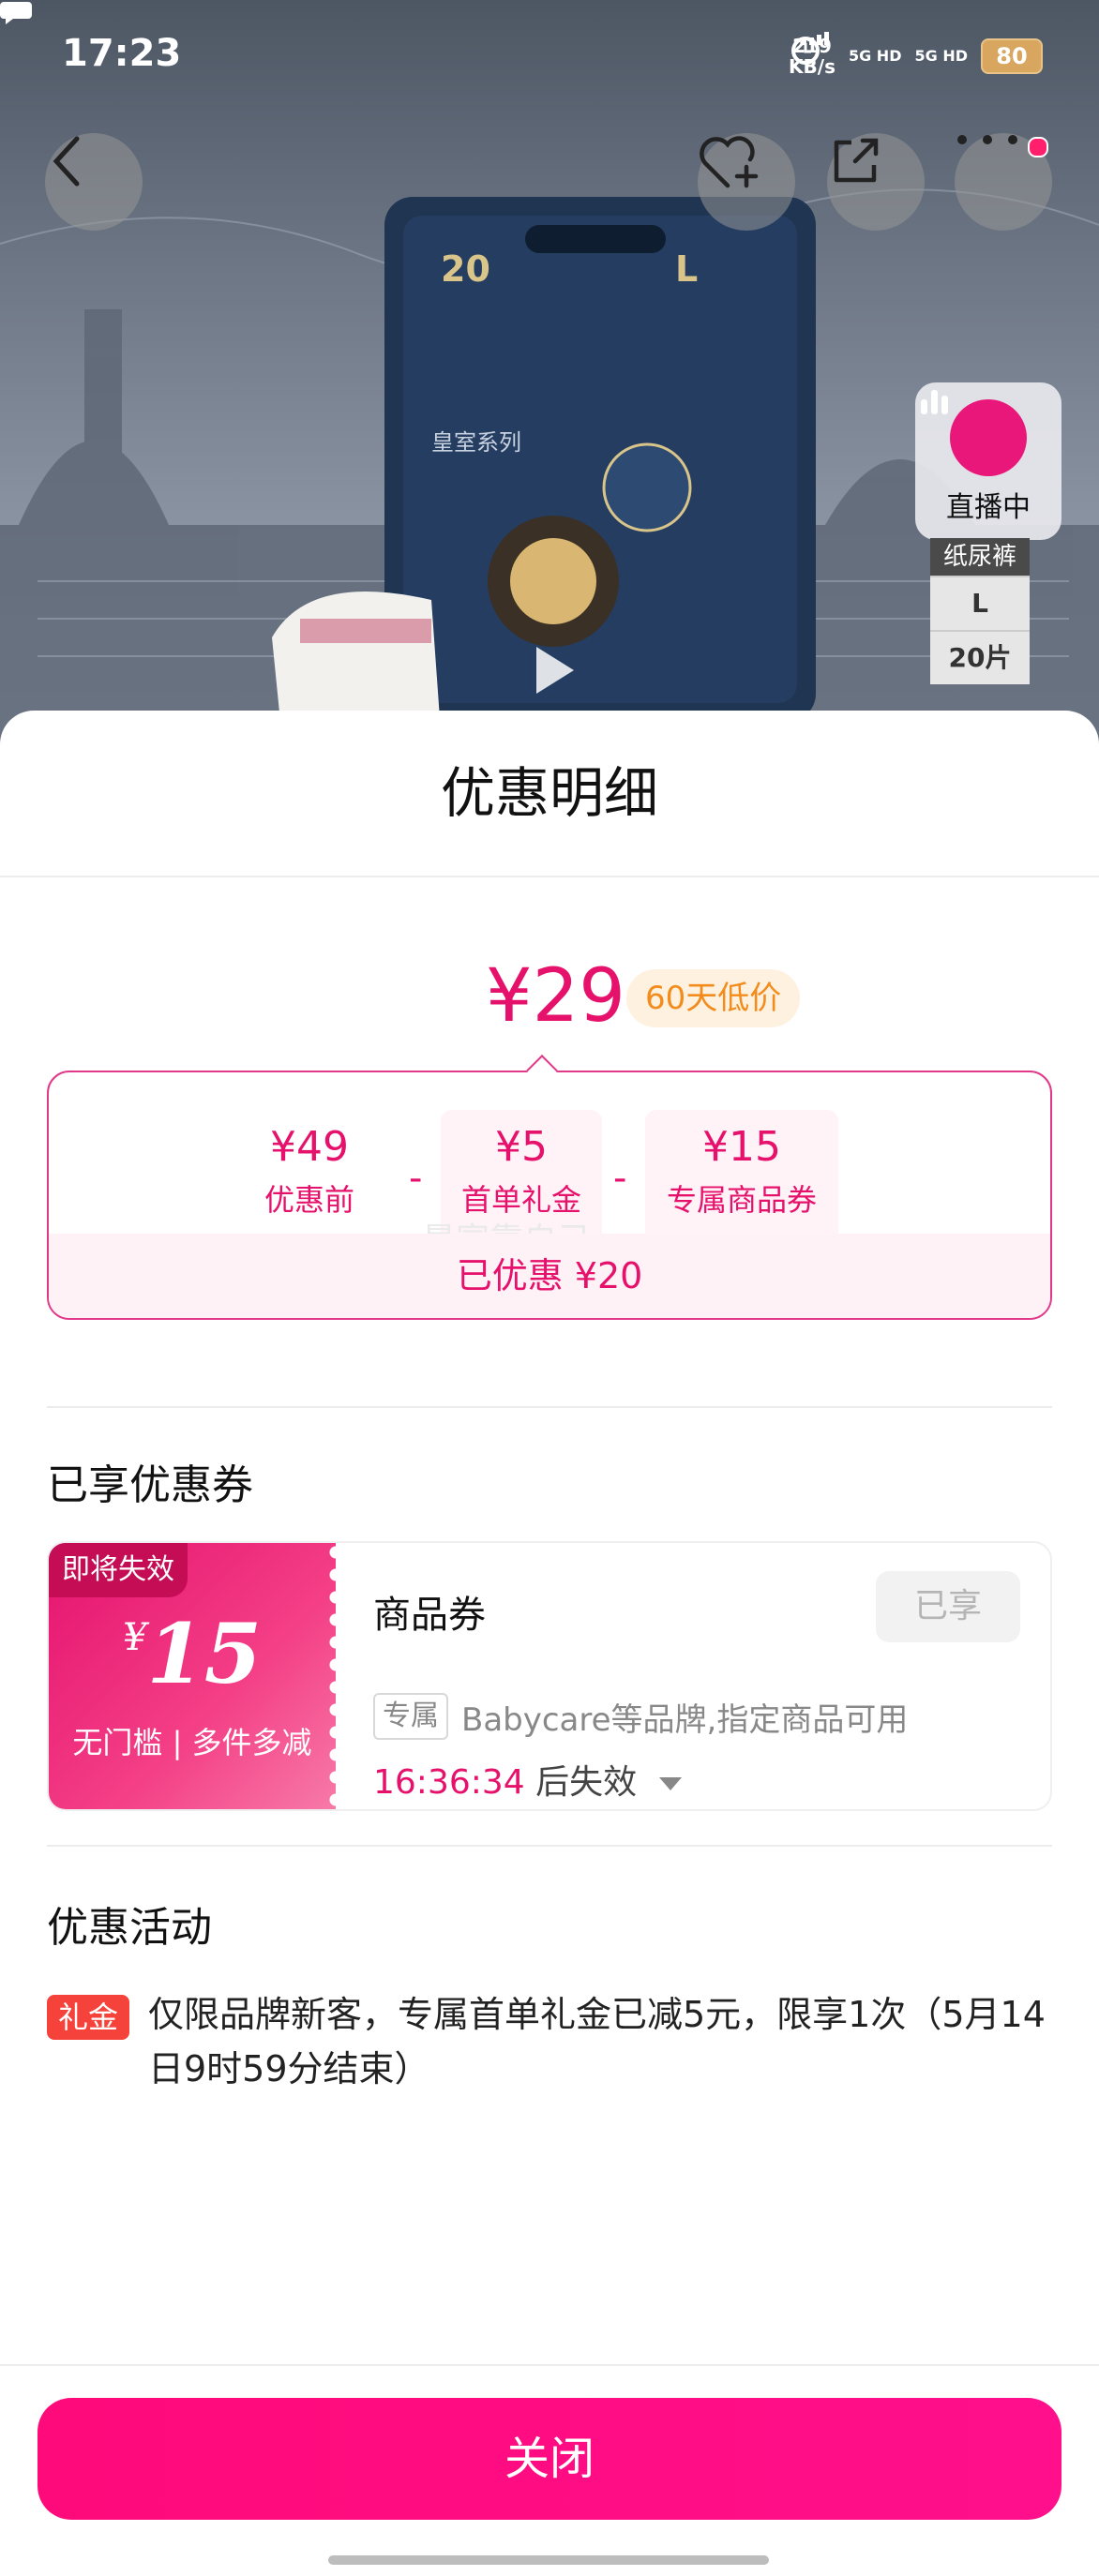  Describe the element at coordinates (308, 1170) in the screenshot. I see `breakdown-original: ¥49 优惠前` at that location.